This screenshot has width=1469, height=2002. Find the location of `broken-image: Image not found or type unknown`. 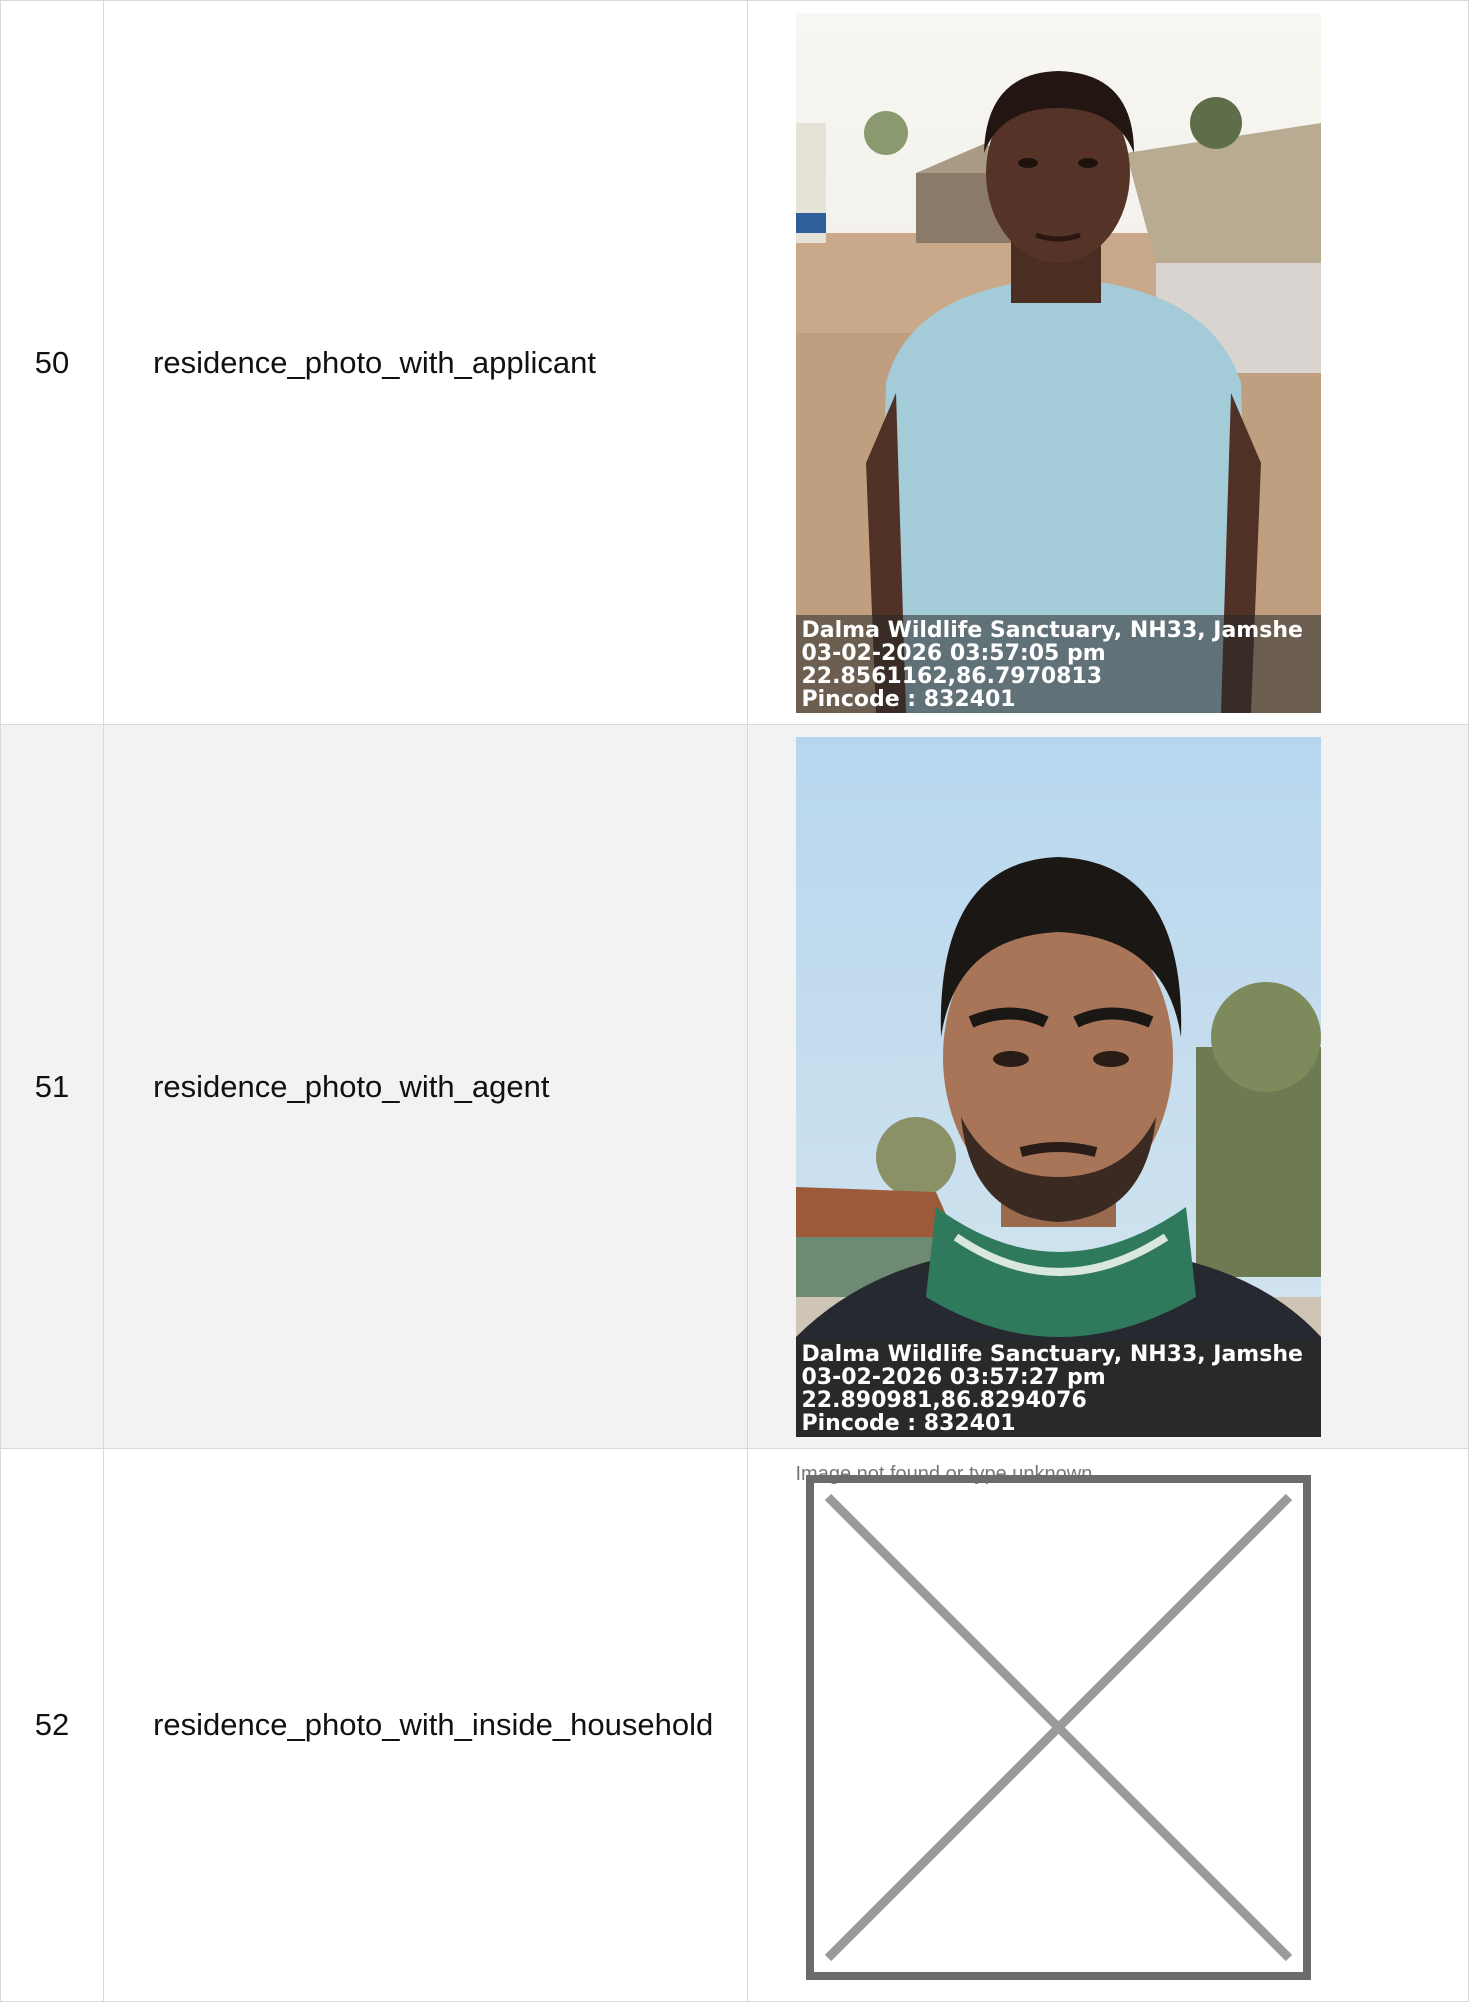

broken-image: Image not found or type unknown is located at coordinates (1058, 1725).